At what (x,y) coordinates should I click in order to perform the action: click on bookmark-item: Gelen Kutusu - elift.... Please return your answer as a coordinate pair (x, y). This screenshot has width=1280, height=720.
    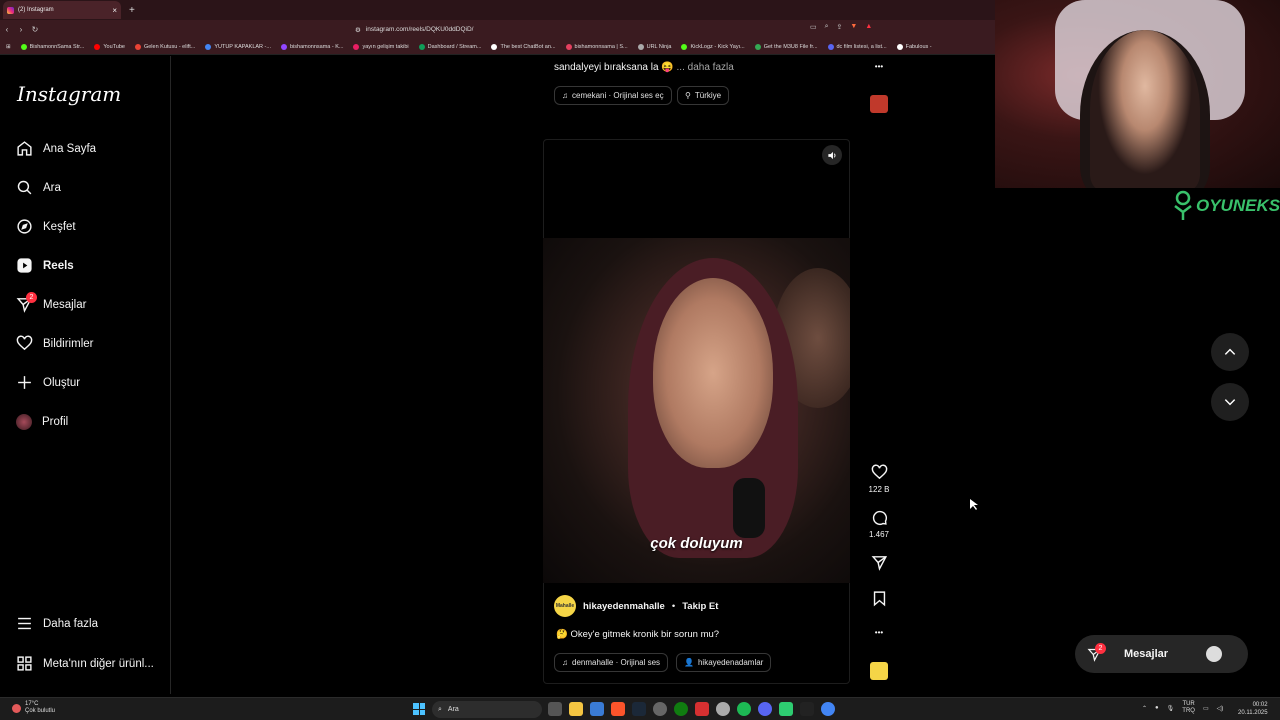
    Looking at the image, I should click on (164, 46).